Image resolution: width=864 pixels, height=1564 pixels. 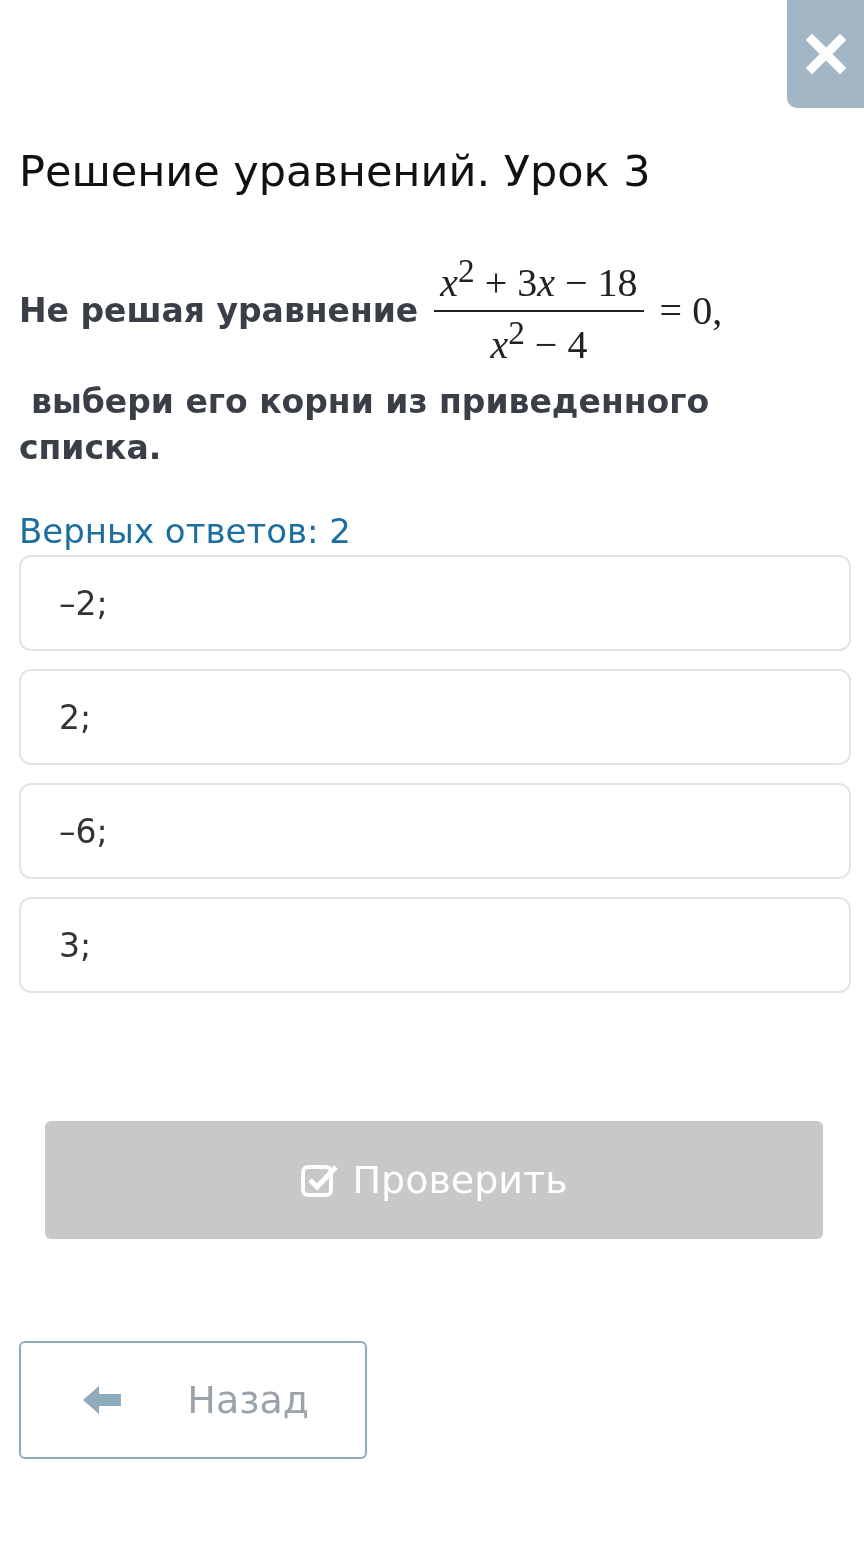 What do you see at coordinates (435, 945) in the screenshot?
I see `answer-option: 3;` at bounding box center [435, 945].